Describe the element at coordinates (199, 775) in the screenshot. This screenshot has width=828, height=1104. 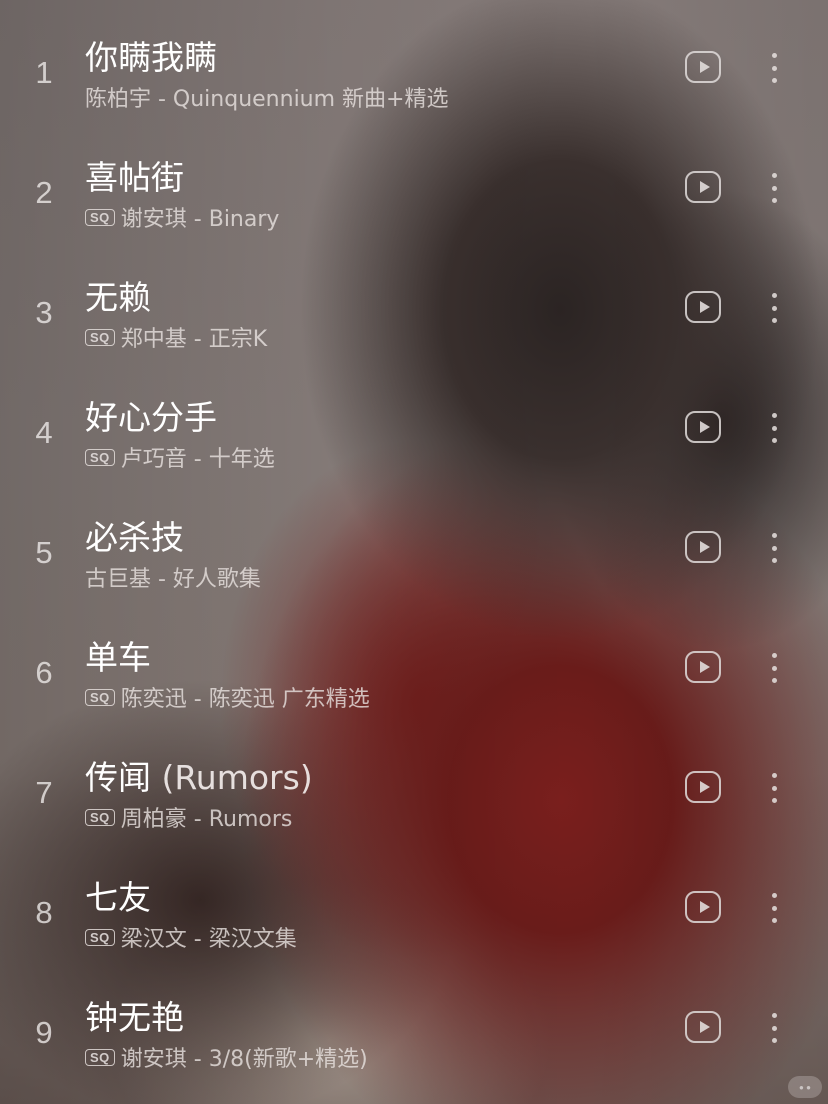
I see `song-title: 传闻 (Rumors)` at that location.